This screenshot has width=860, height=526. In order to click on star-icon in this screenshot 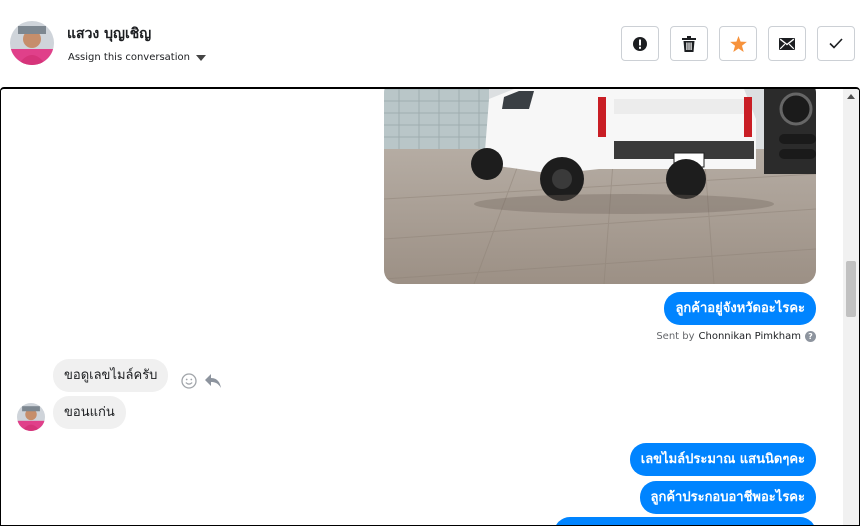, I will do `click(738, 43)`.